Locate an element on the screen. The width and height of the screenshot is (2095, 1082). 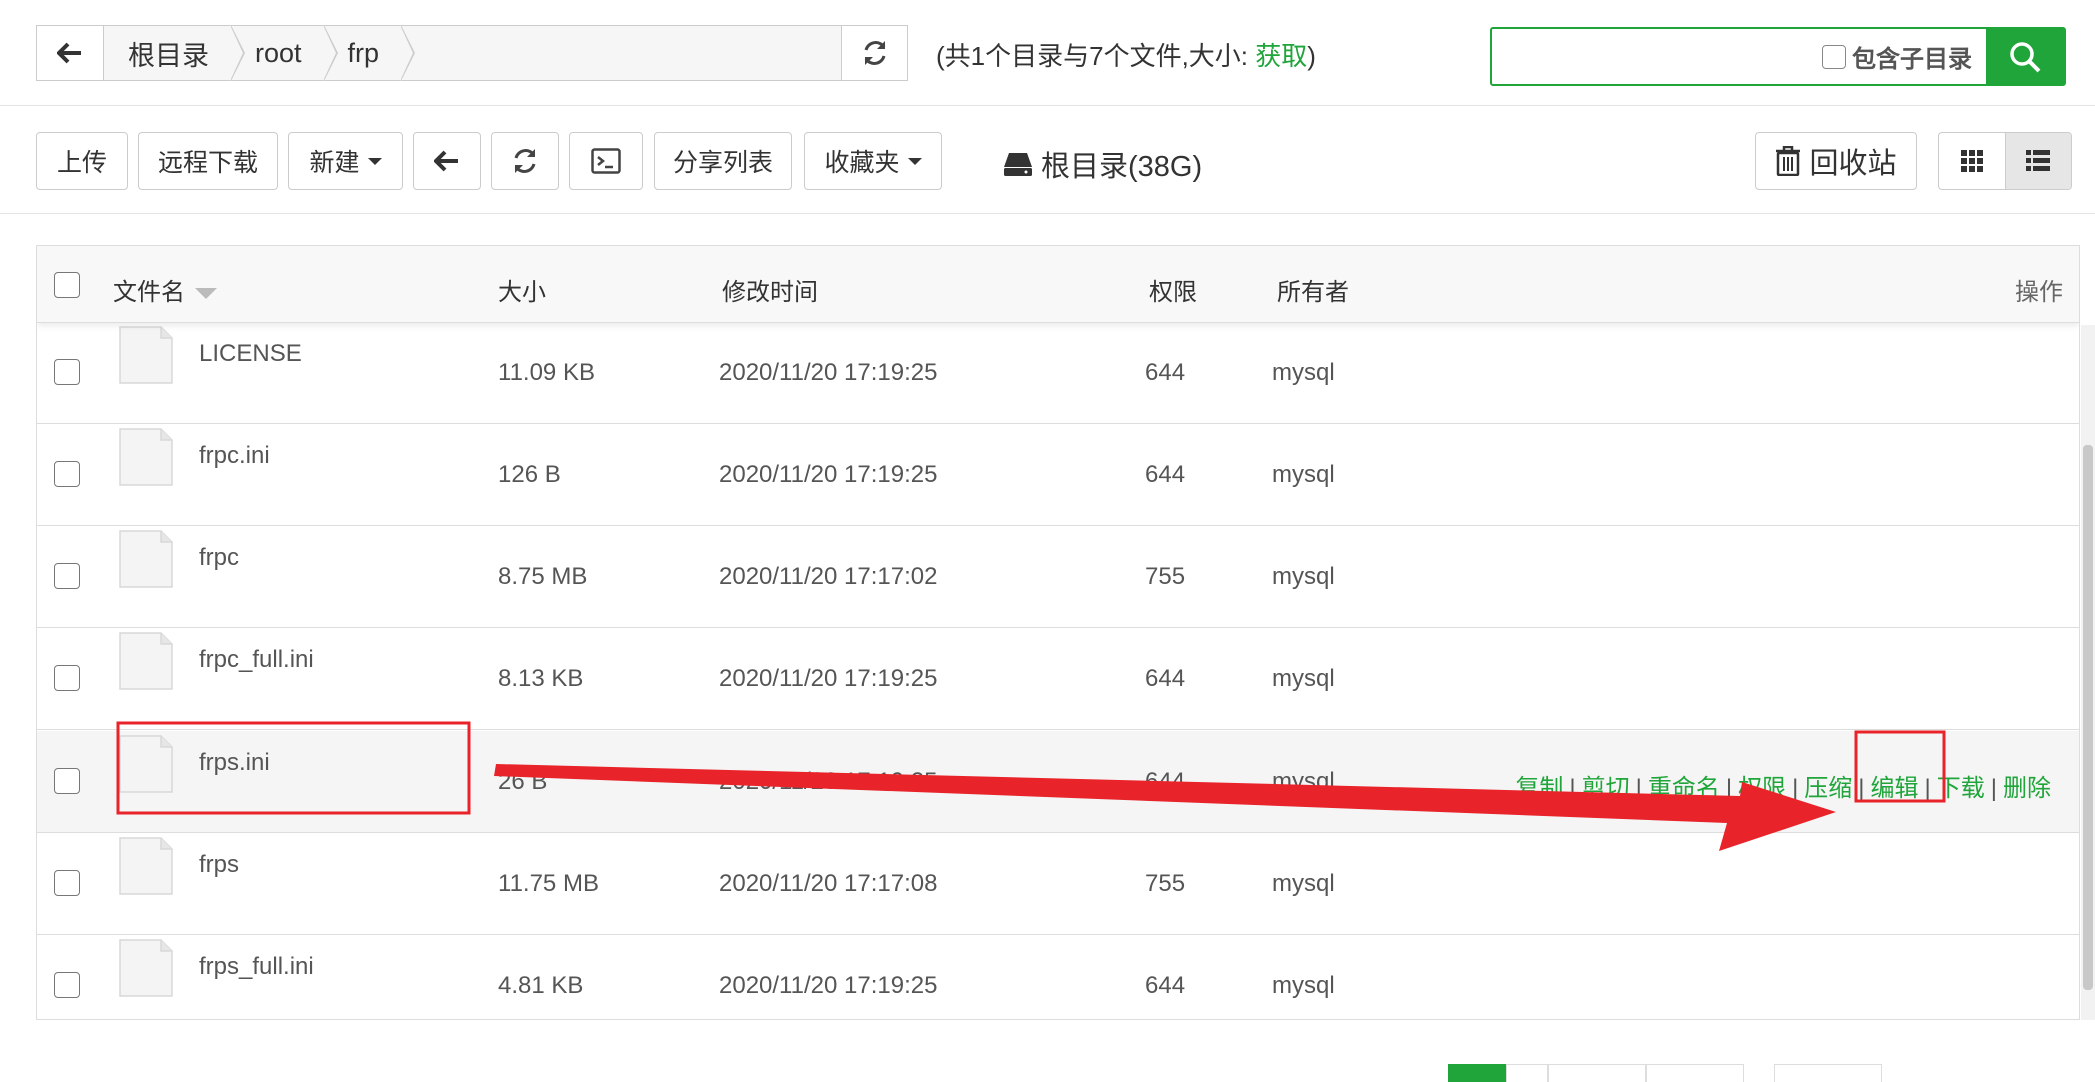
file-name: LICENSE is located at coordinates (250, 354).